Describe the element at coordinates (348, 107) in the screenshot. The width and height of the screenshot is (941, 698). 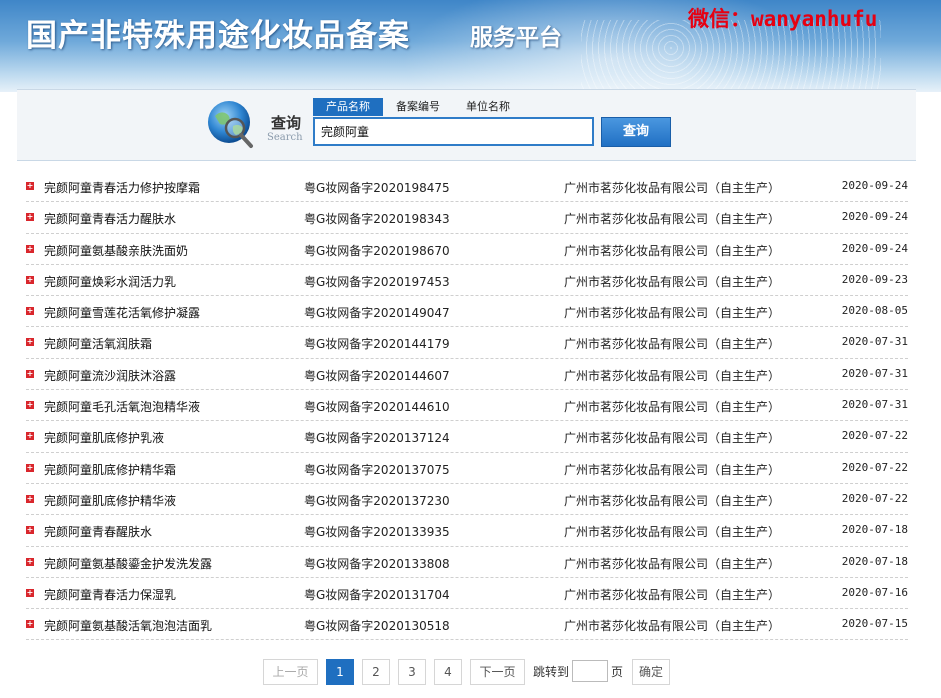
I see `tab-product-name: 产品名称` at that location.